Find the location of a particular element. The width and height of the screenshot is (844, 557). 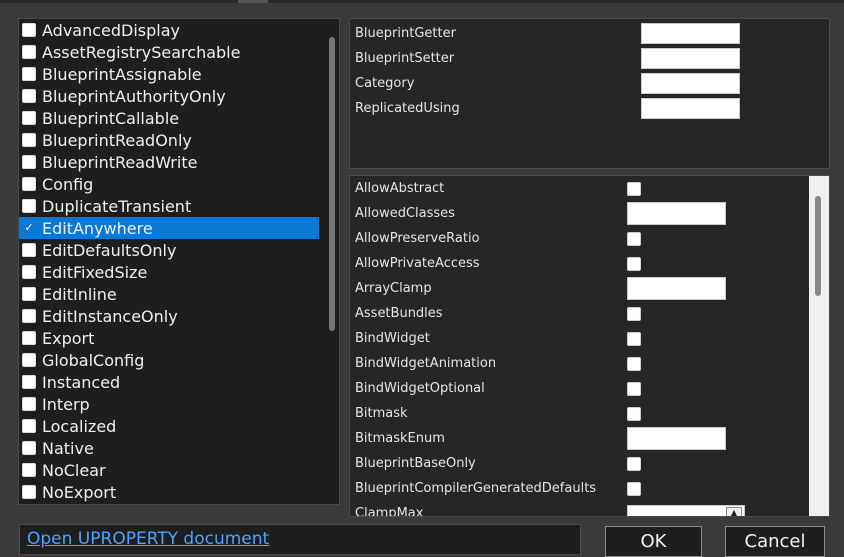

bitmask-checkbox is located at coordinates (634, 413).